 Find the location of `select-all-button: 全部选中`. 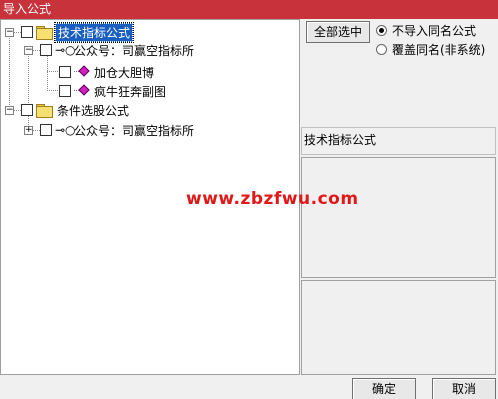

select-all-button: 全部选中 is located at coordinates (338, 32).